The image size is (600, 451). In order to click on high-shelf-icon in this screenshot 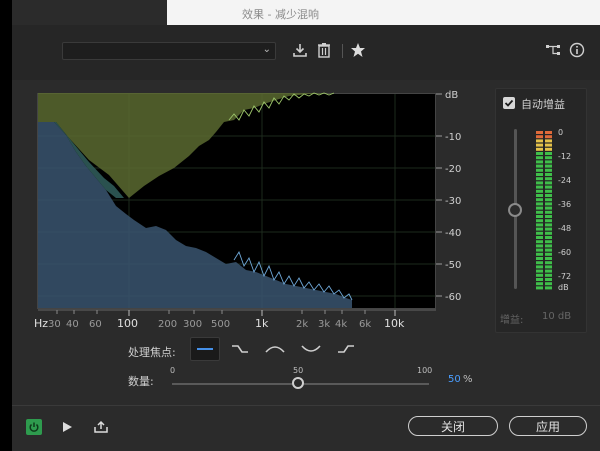, I will do `click(346, 349)`.